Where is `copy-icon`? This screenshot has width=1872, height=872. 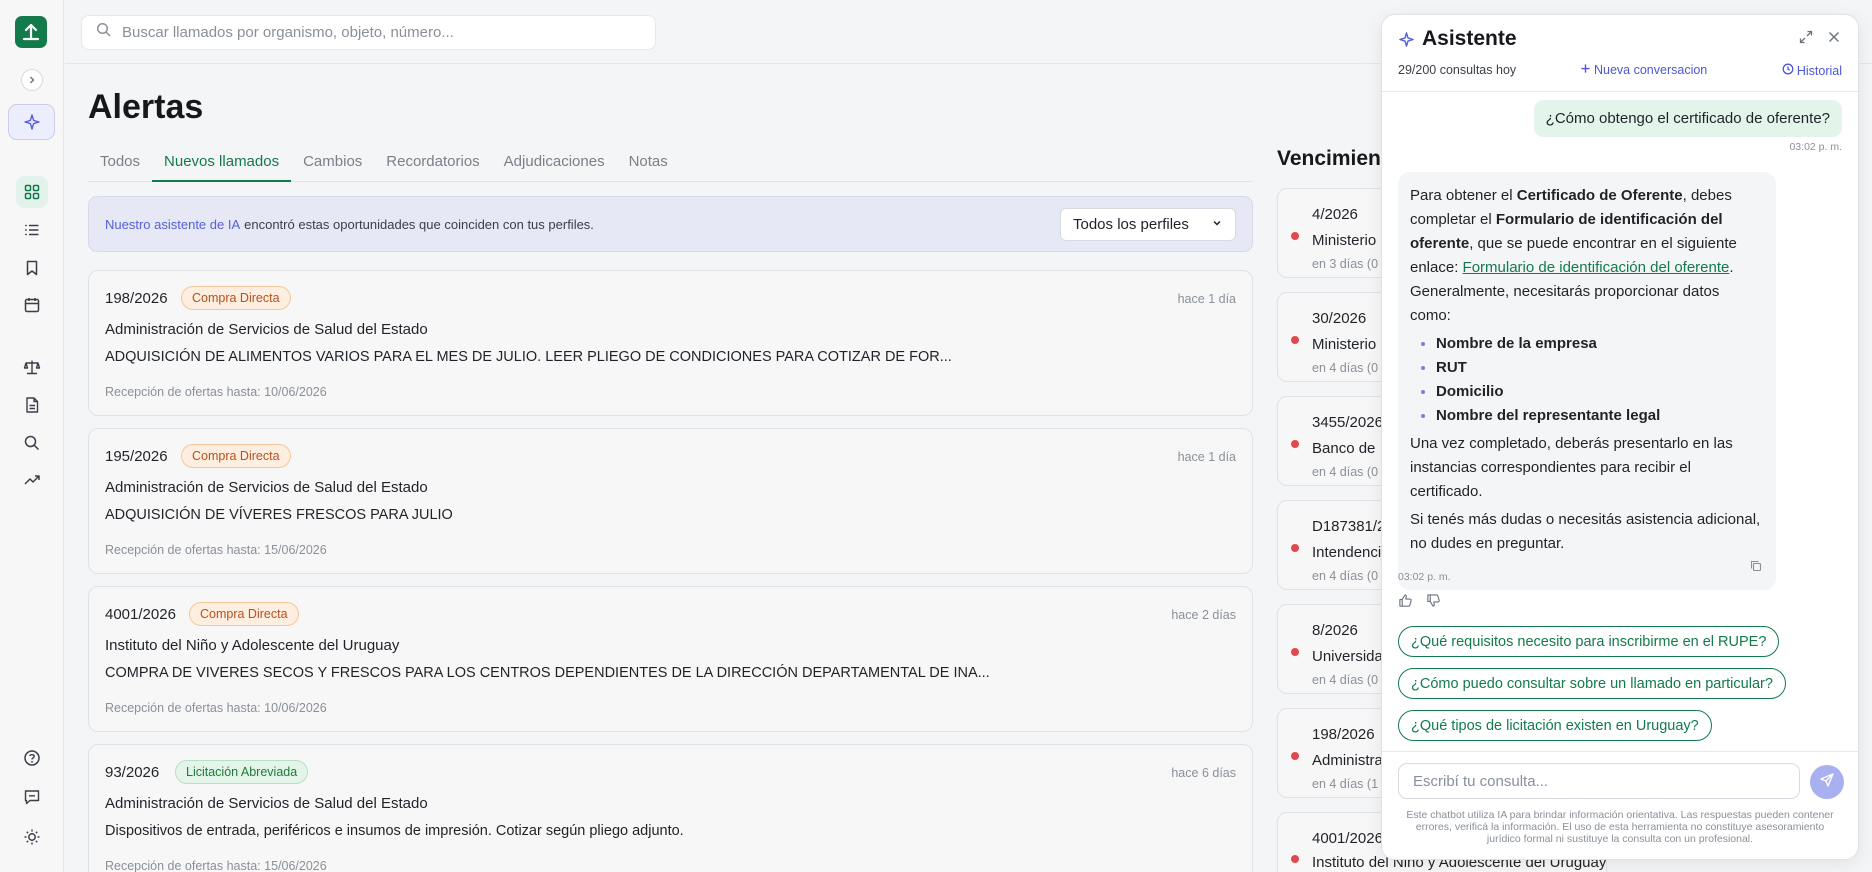
copy-icon is located at coordinates (1756, 568).